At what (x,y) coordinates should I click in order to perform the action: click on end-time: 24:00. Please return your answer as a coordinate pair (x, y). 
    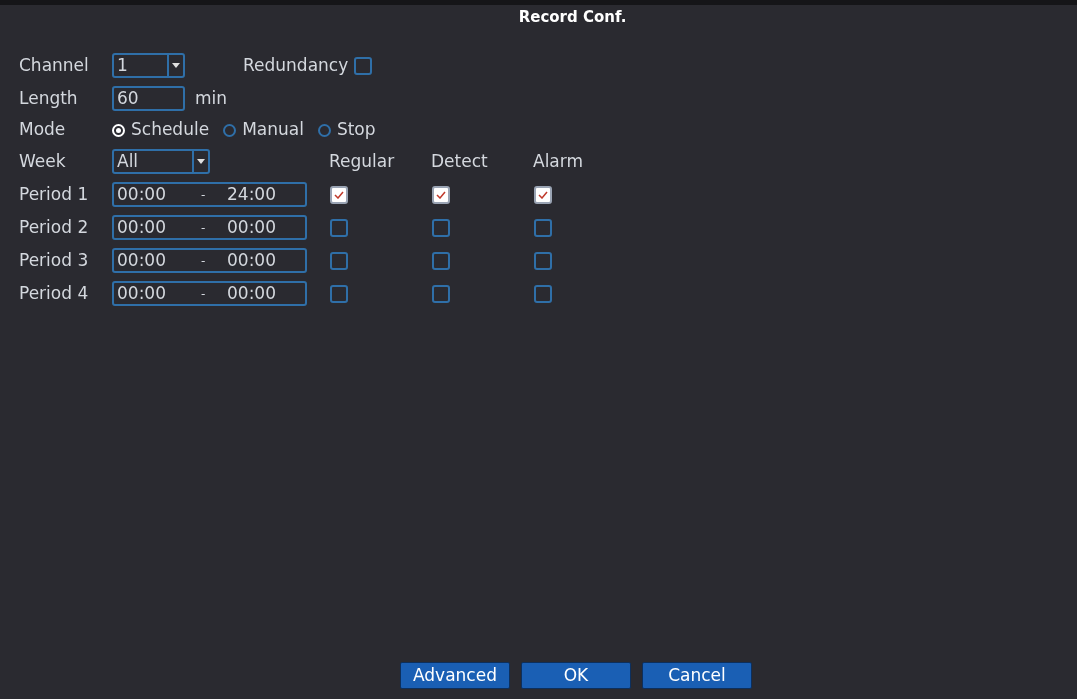
    Looking at the image, I should click on (251, 194).